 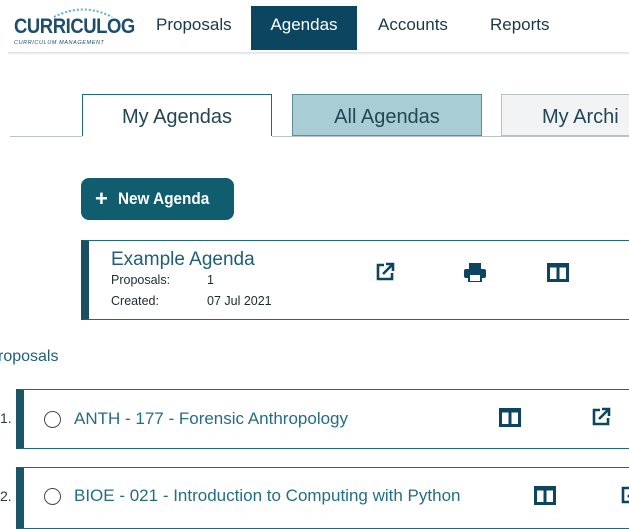 I want to click on proposal-number: 1., so click(x=6, y=418).